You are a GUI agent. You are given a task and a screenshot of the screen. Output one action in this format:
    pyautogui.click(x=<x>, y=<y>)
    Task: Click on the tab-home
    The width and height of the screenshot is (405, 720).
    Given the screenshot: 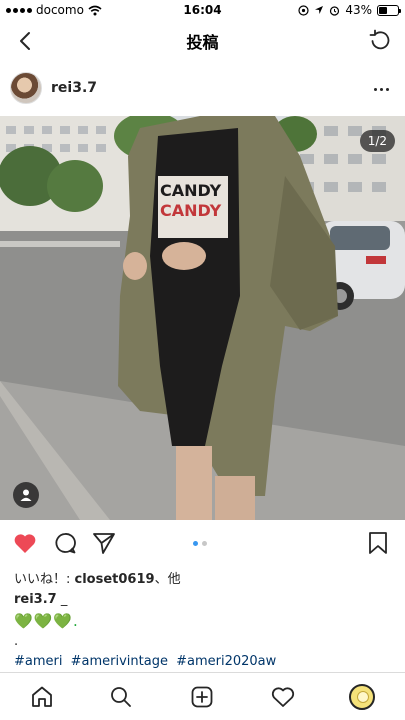 What is the action you would take?
    pyautogui.click(x=42, y=697)
    